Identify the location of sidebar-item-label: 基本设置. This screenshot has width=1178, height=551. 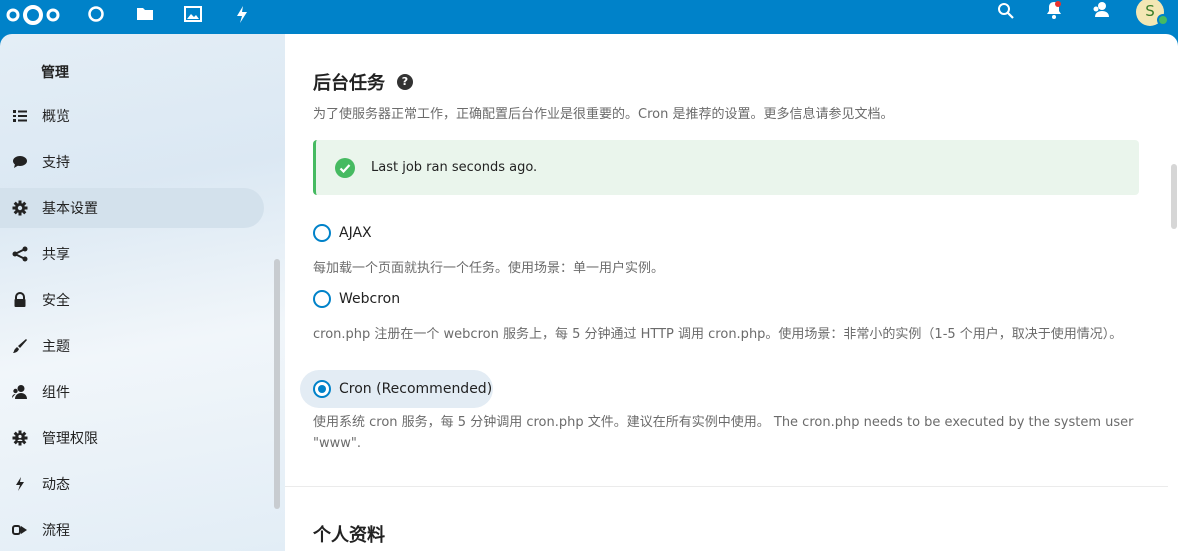
(70, 209).